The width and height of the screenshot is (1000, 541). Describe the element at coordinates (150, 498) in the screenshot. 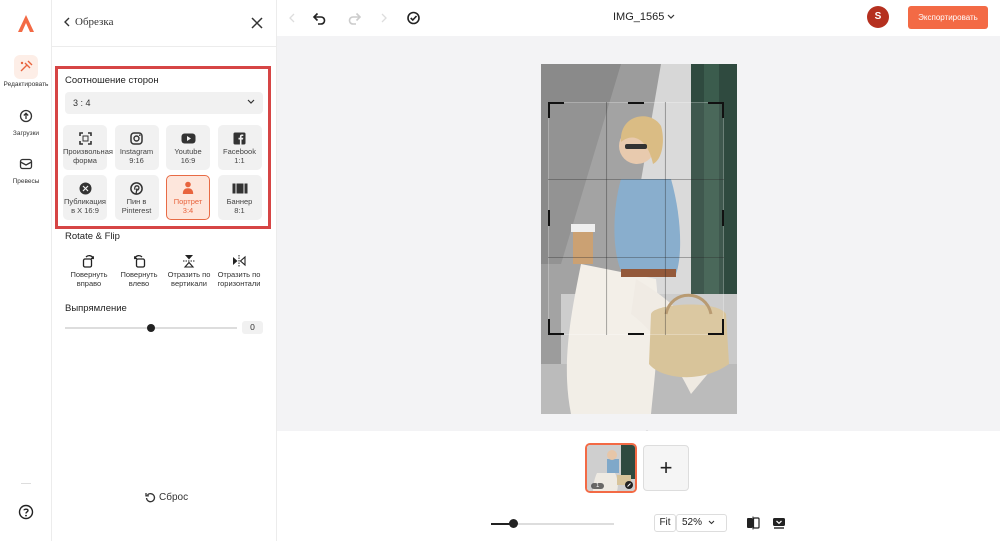

I see `reset-icon` at that location.